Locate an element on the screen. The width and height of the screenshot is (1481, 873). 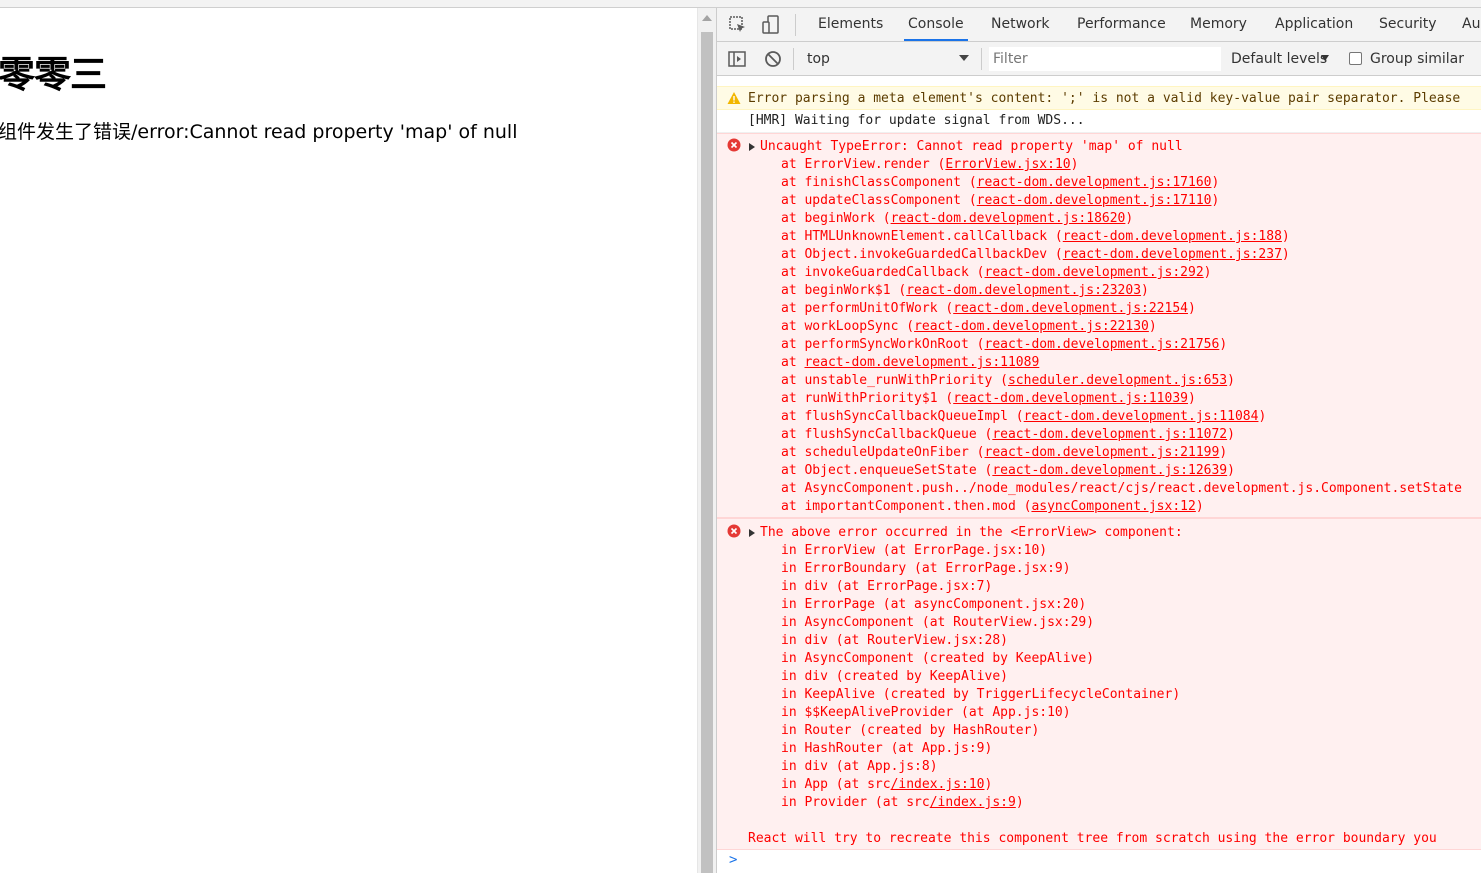
source-link: react-dom.development.js:23203 is located at coordinates (1023, 290).